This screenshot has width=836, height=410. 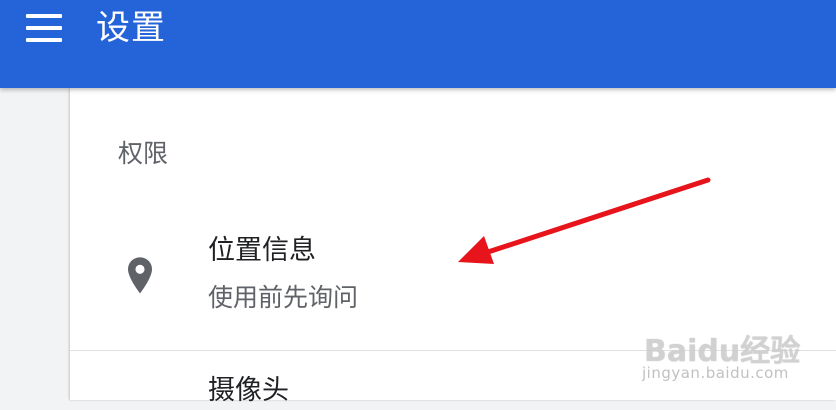 What do you see at coordinates (283, 297) in the screenshot?
I see `location-subtitle: 使用前先询问` at bounding box center [283, 297].